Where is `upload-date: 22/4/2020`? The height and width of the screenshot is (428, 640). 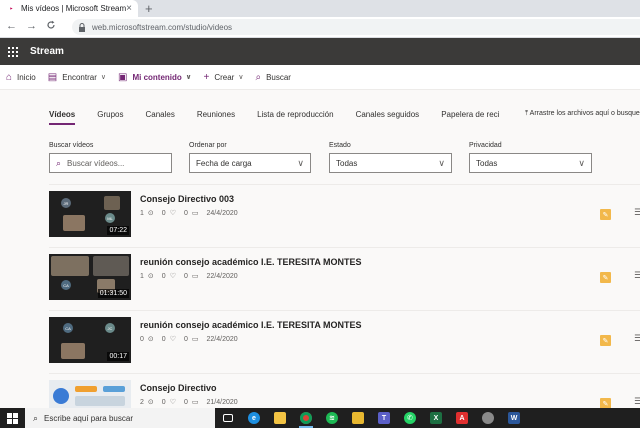
upload-date: 22/4/2020 is located at coordinates (222, 276).